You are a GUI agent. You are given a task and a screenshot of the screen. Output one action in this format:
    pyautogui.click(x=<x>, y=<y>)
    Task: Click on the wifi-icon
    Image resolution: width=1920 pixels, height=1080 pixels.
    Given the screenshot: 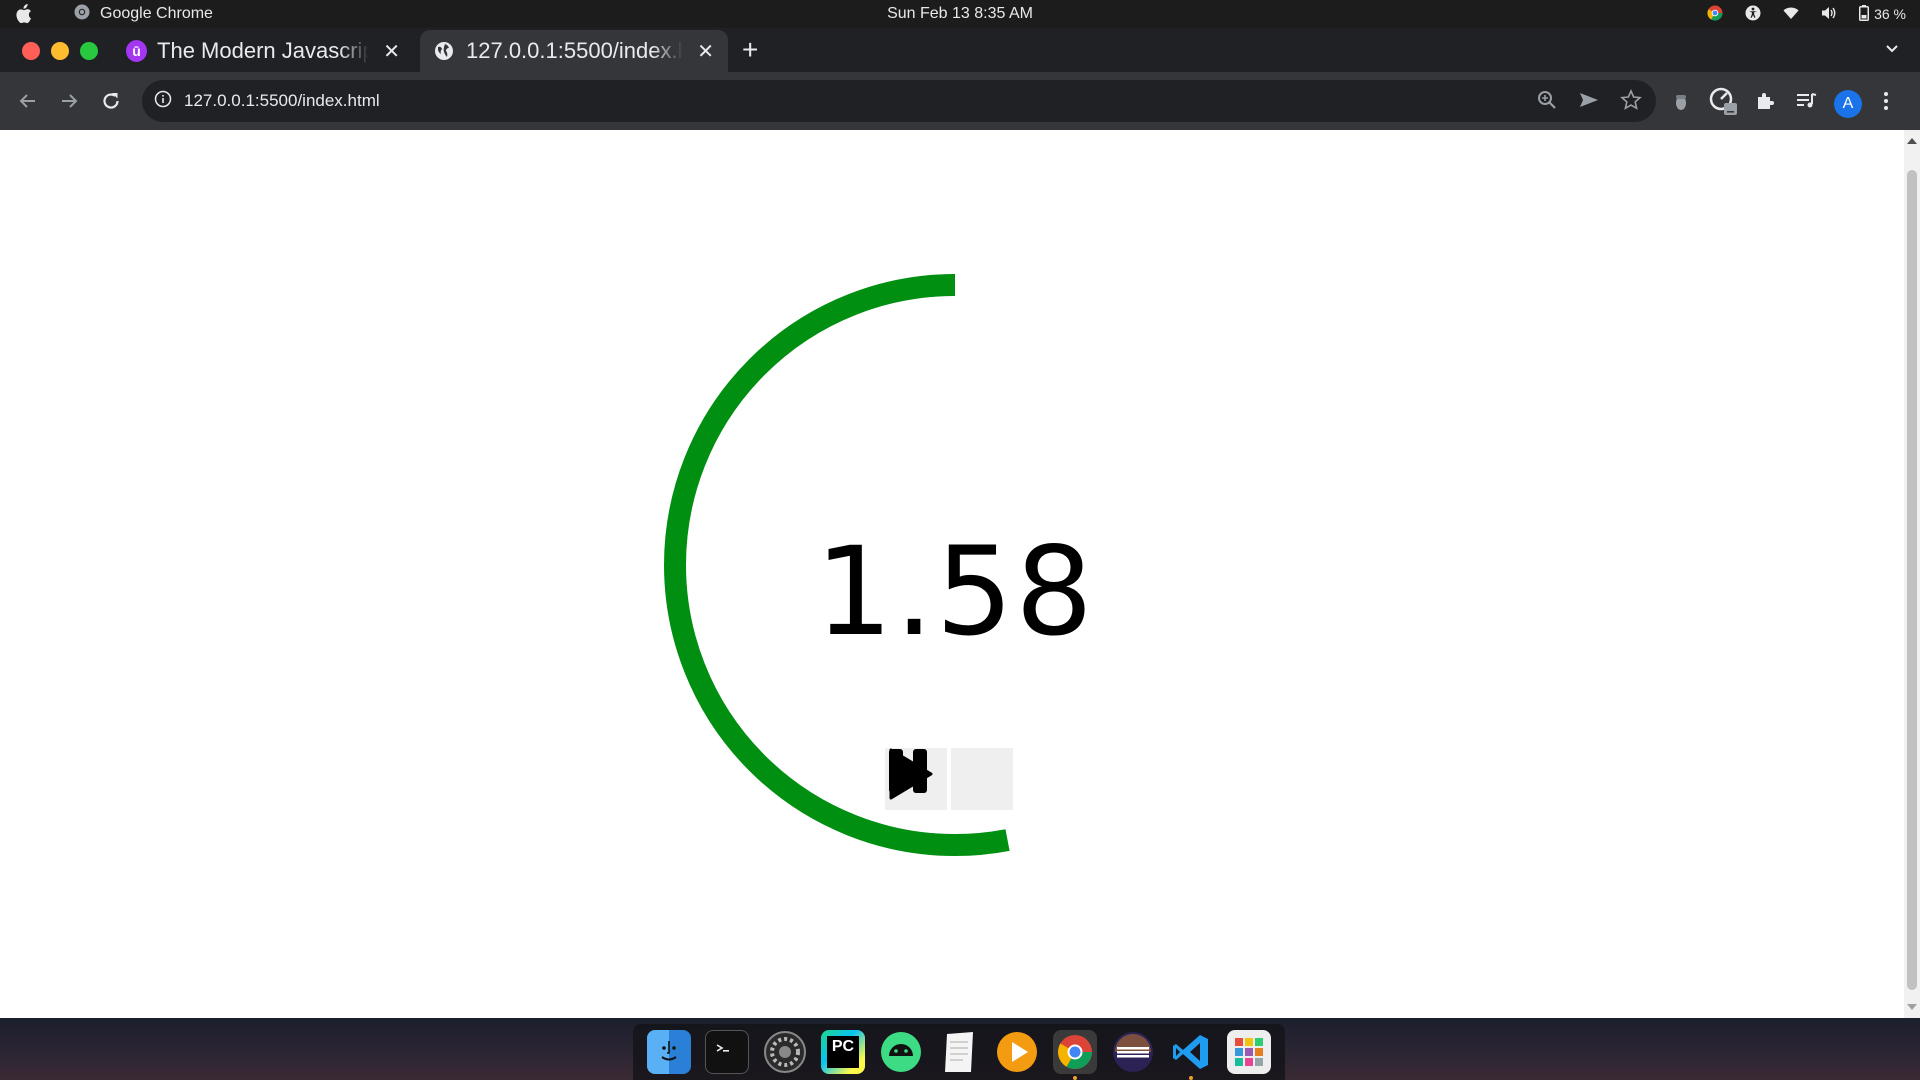 What is the action you would take?
    pyautogui.click(x=1791, y=14)
    